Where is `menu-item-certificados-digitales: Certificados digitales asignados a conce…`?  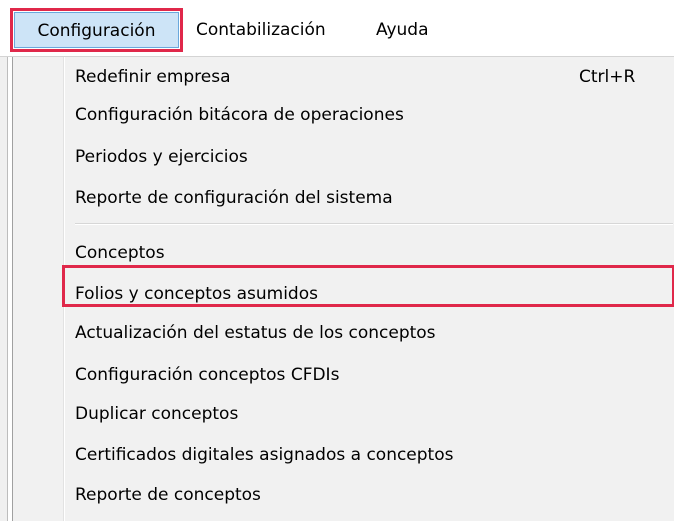 menu-item-certificados-digitales: Certificados digitales asignados a conce… is located at coordinates (264, 455).